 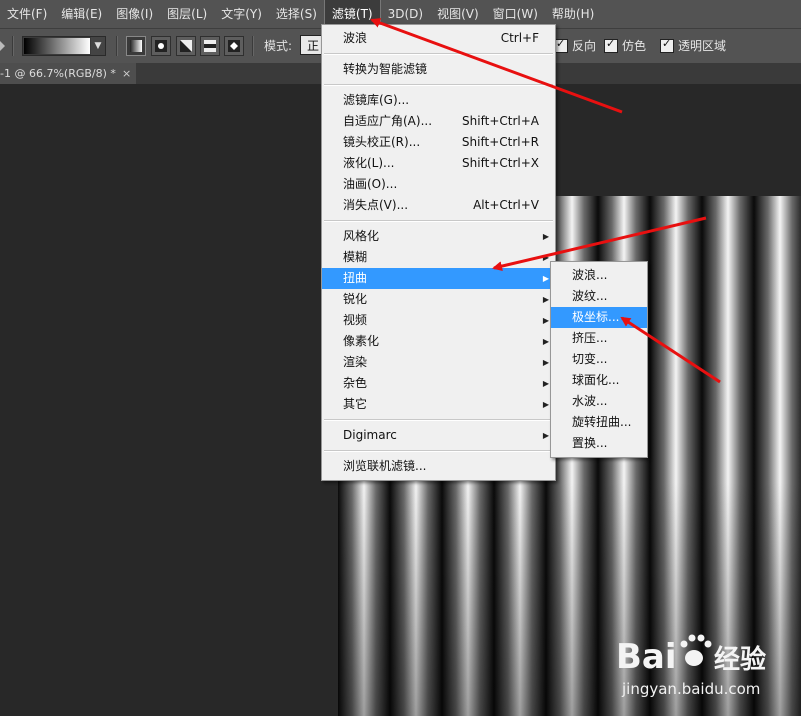 I want to click on radial-gradient-button, so click(x=161, y=46).